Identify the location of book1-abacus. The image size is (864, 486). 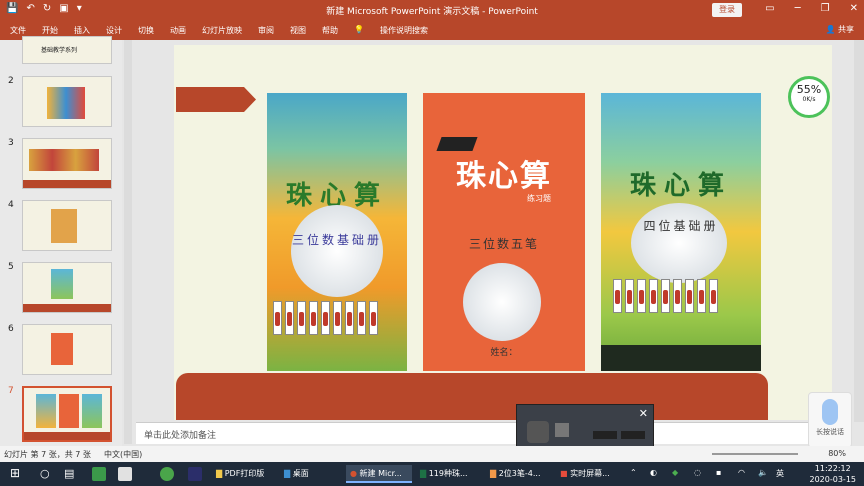
(325, 318).